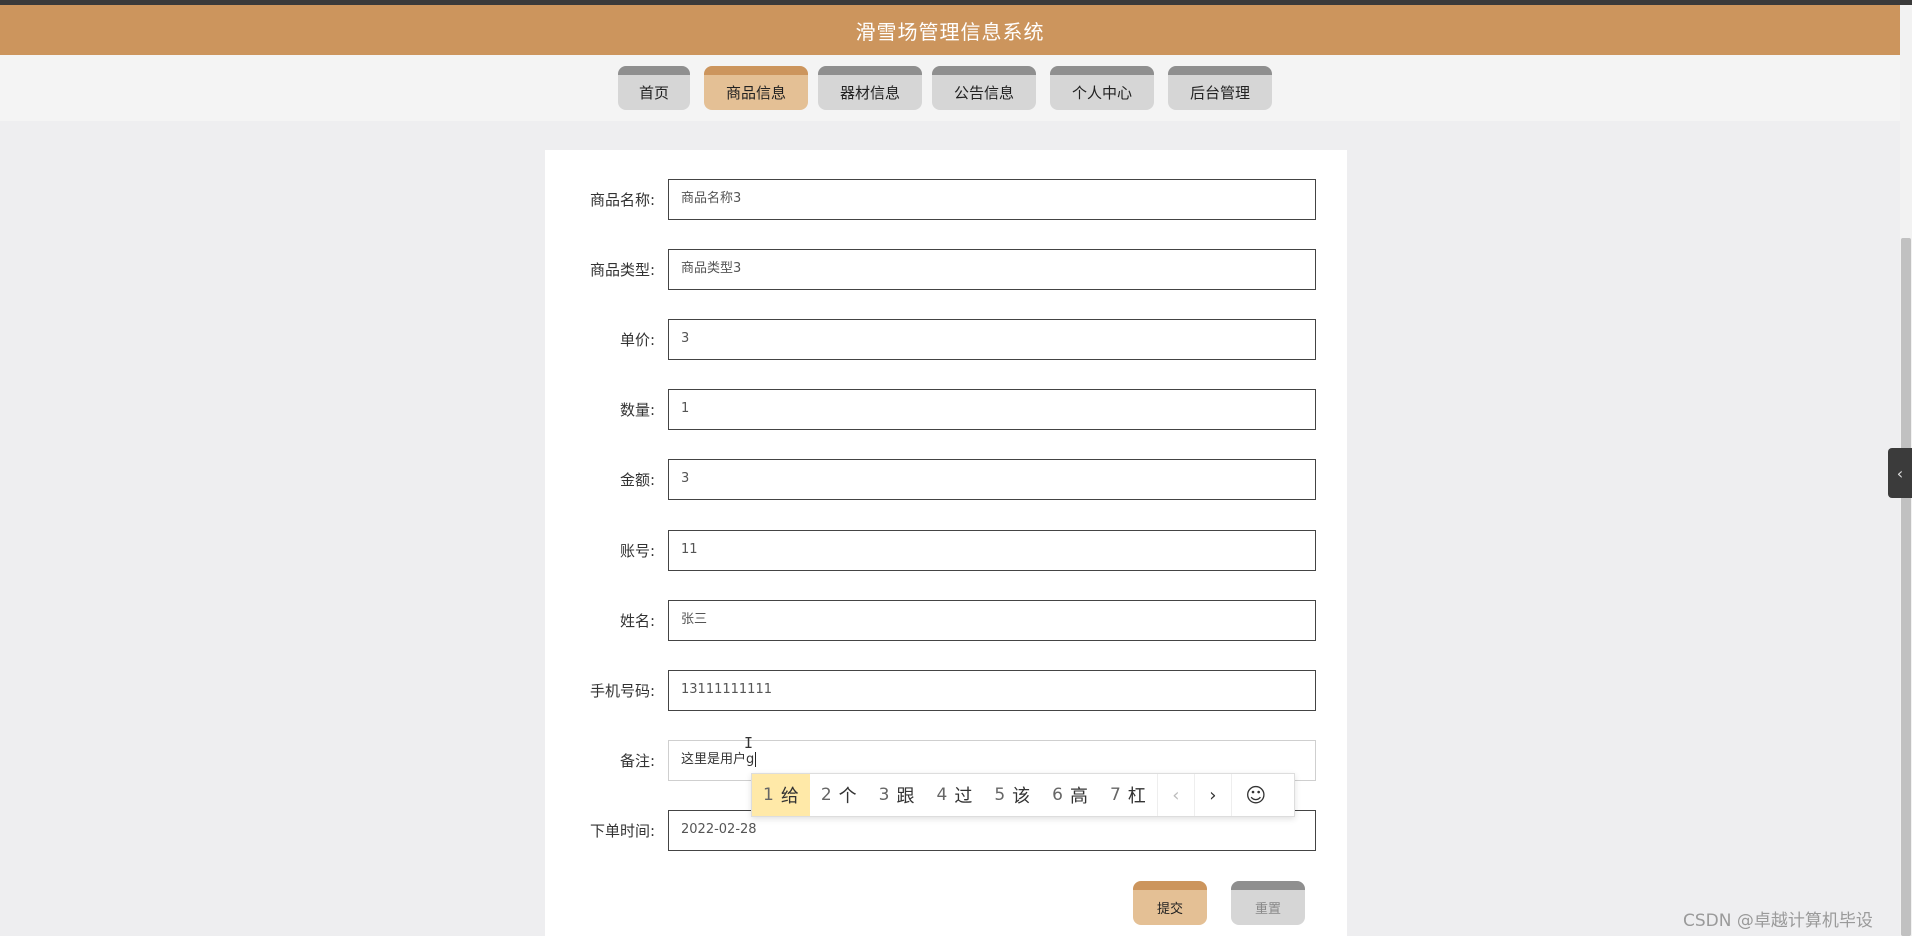 The image size is (1912, 936). I want to click on form-row-quantity: 数量: 1, so click(946, 410).